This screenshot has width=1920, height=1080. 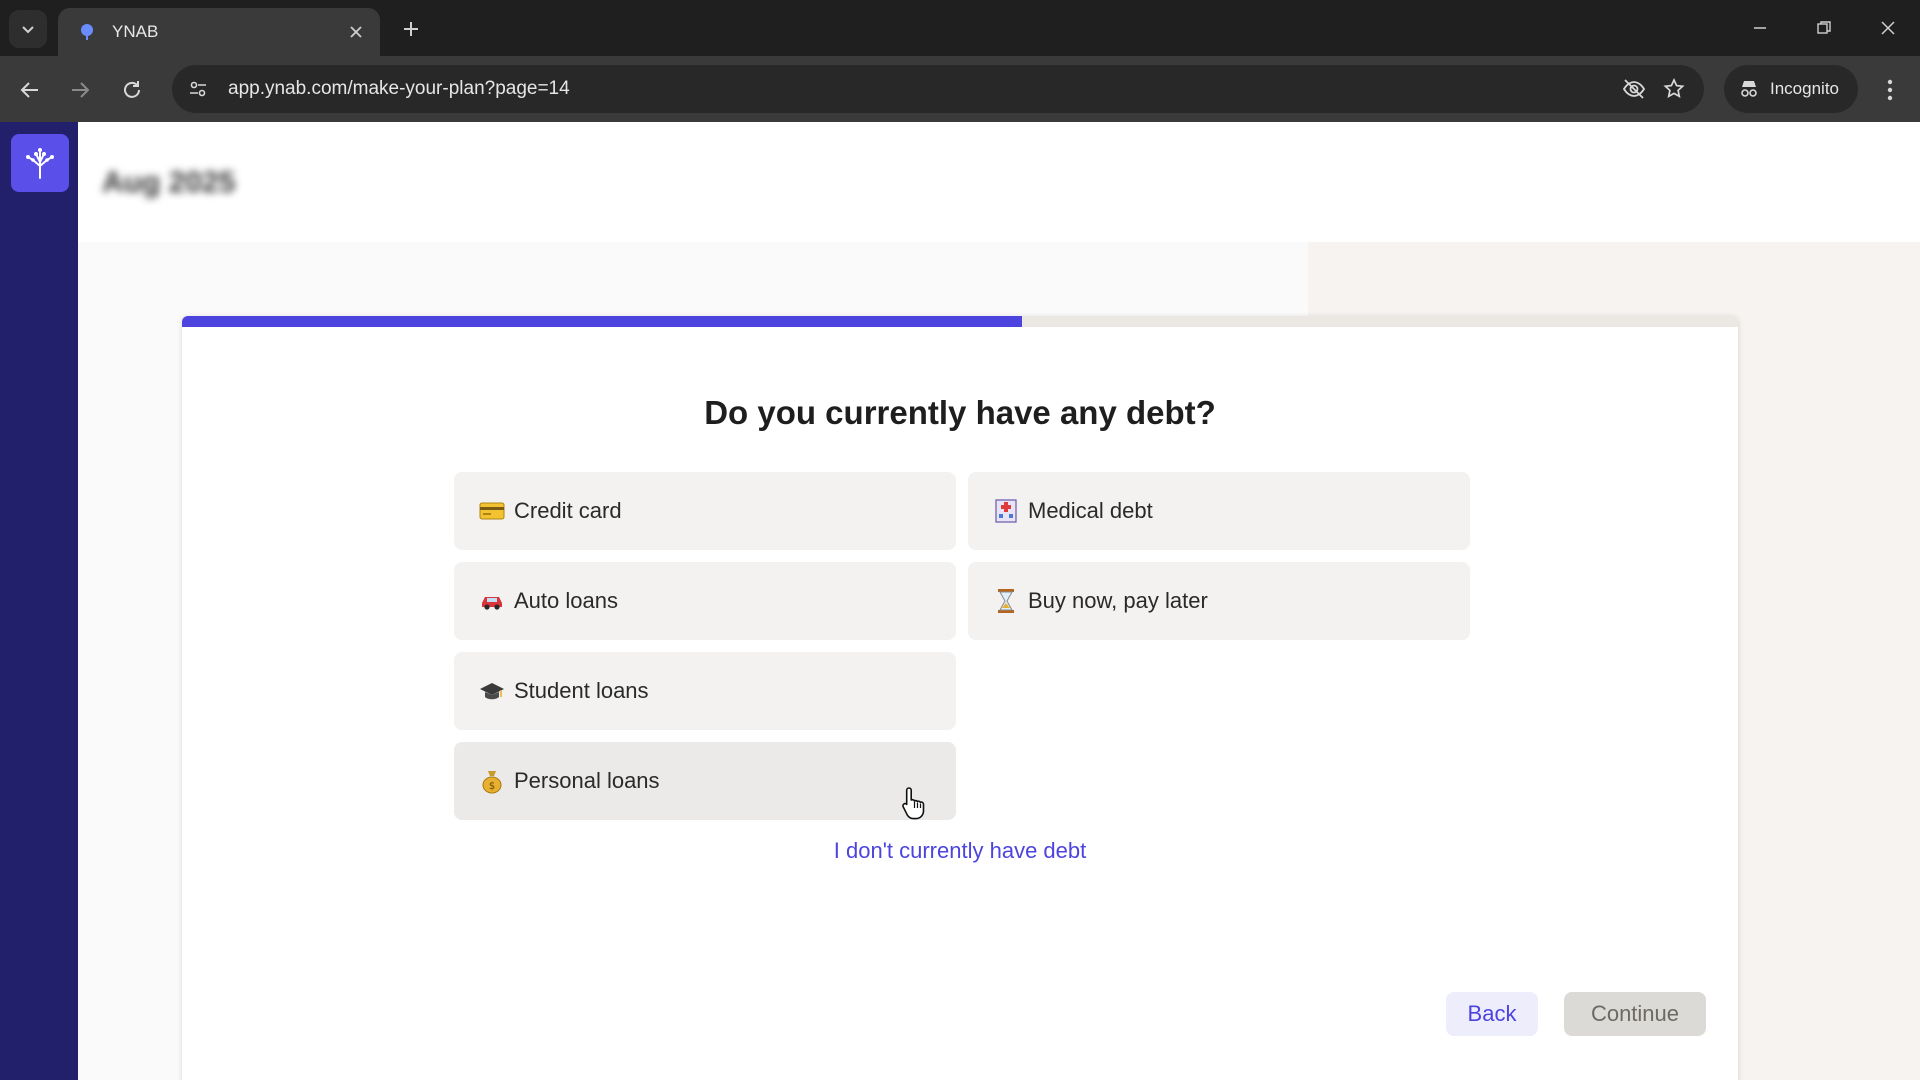 What do you see at coordinates (705, 511) in the screenshot?
I see `option-credit-card: Credit card` at bounding box center [705, 511].